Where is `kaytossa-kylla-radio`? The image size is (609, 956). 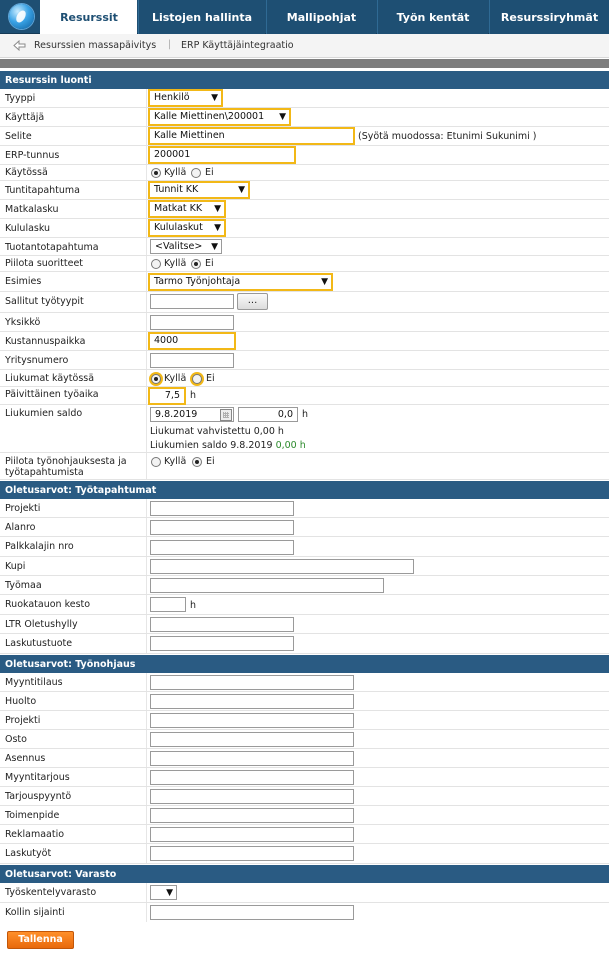
kaytossa-kylla-radio is located at coordinates (156, 173).